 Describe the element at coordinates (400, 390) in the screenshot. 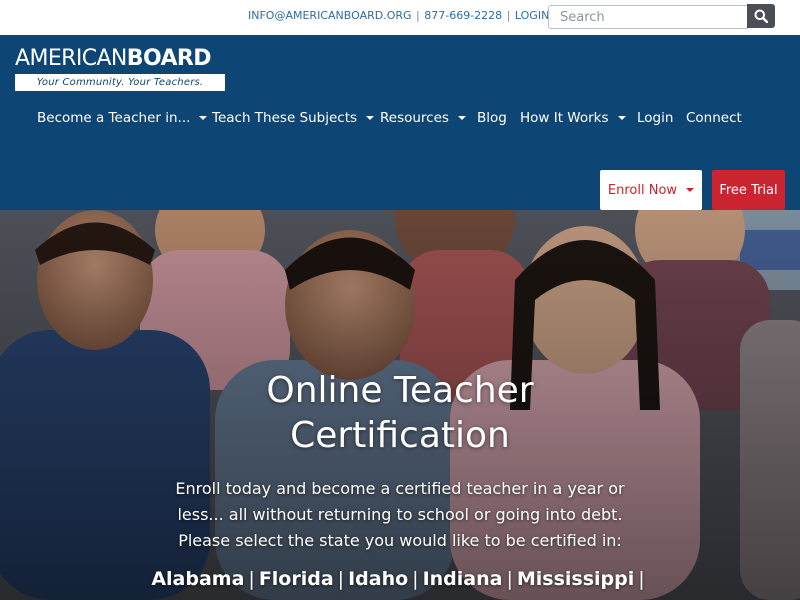

I see `hero-title-line-1: Online Teacher` at that location.